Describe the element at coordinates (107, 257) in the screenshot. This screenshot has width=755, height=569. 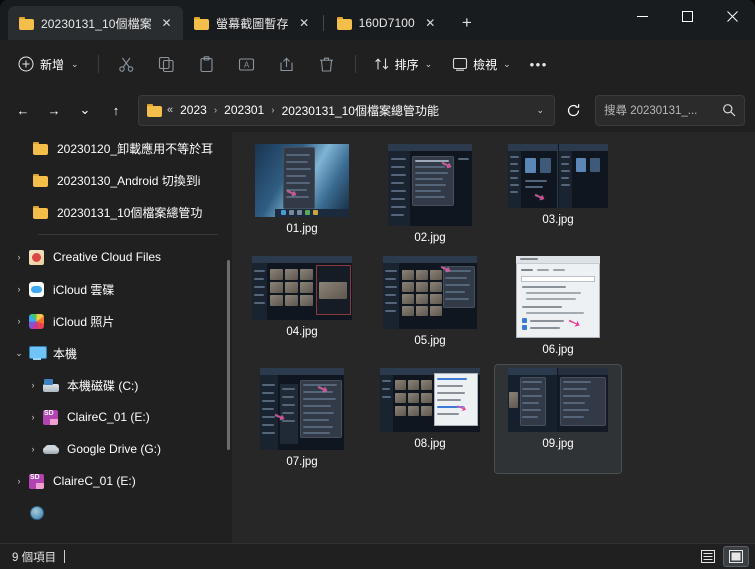
I see `sidebar-item-label: Creative Cloud Files` at that location.